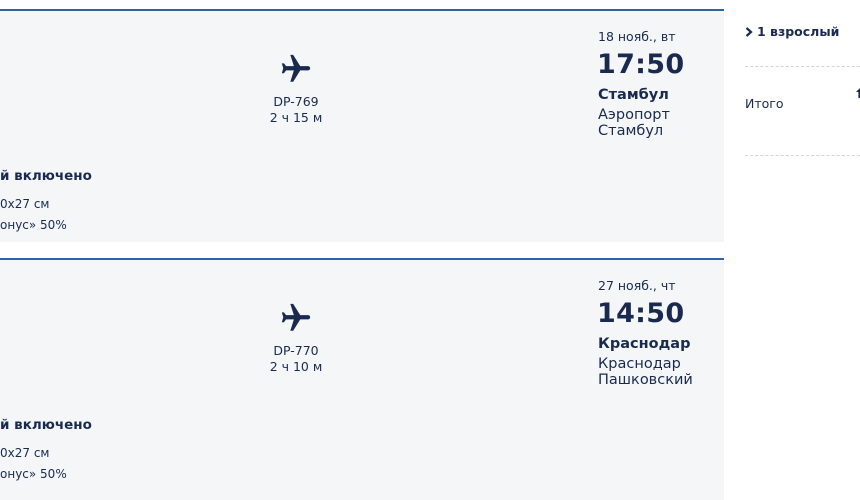 This screenshot has width=860, height=500. I want to click on passengers-label: 1 взрослый, so click(798, 31).